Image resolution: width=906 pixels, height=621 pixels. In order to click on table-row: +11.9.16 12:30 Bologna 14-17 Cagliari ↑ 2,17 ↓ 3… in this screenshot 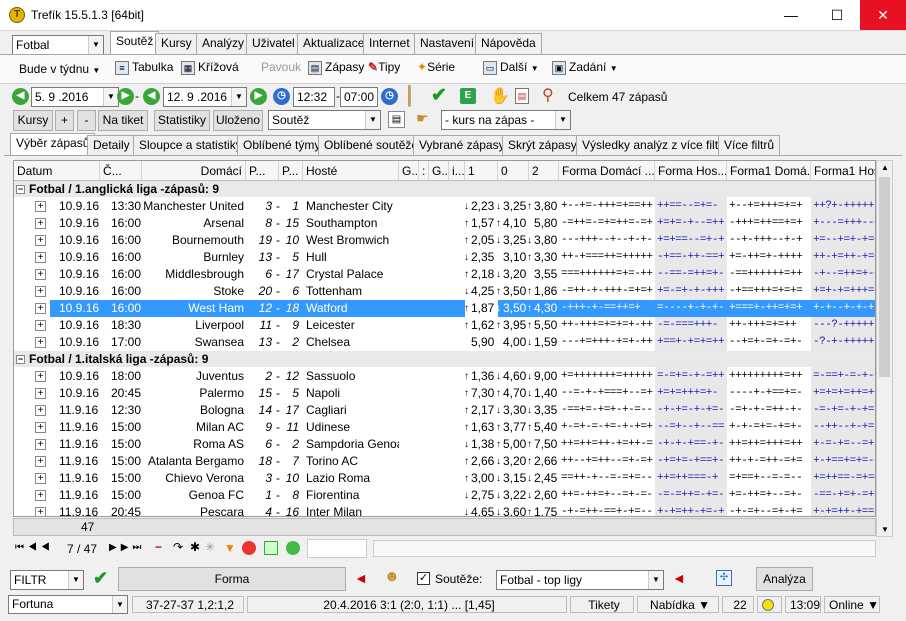, I will do `click(444, 410)`.